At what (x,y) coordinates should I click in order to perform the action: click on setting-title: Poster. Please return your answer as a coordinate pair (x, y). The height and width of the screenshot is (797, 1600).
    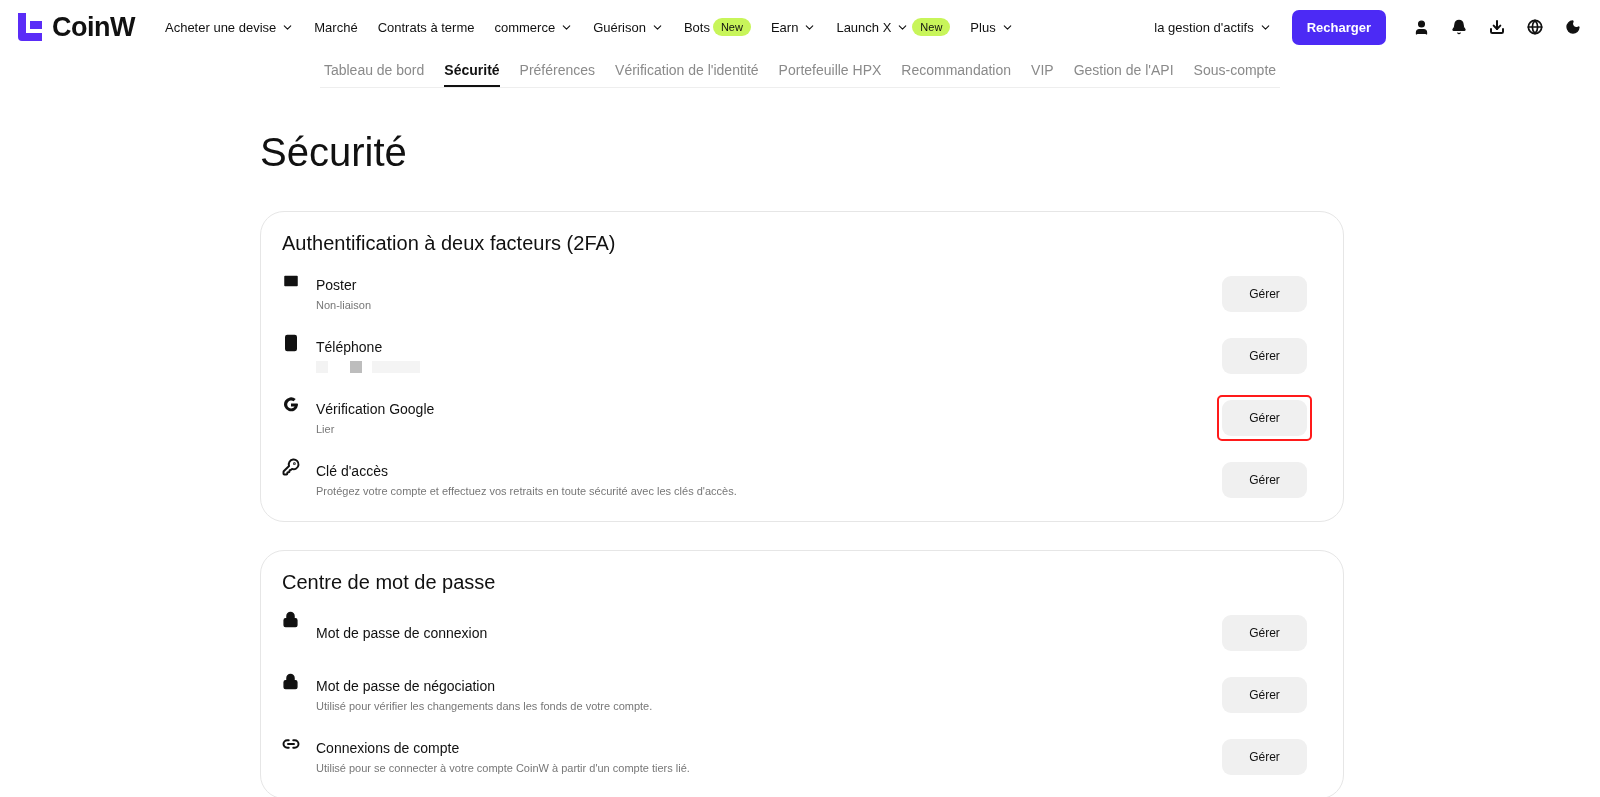
    Looking at the image, I should click on (337, 285).